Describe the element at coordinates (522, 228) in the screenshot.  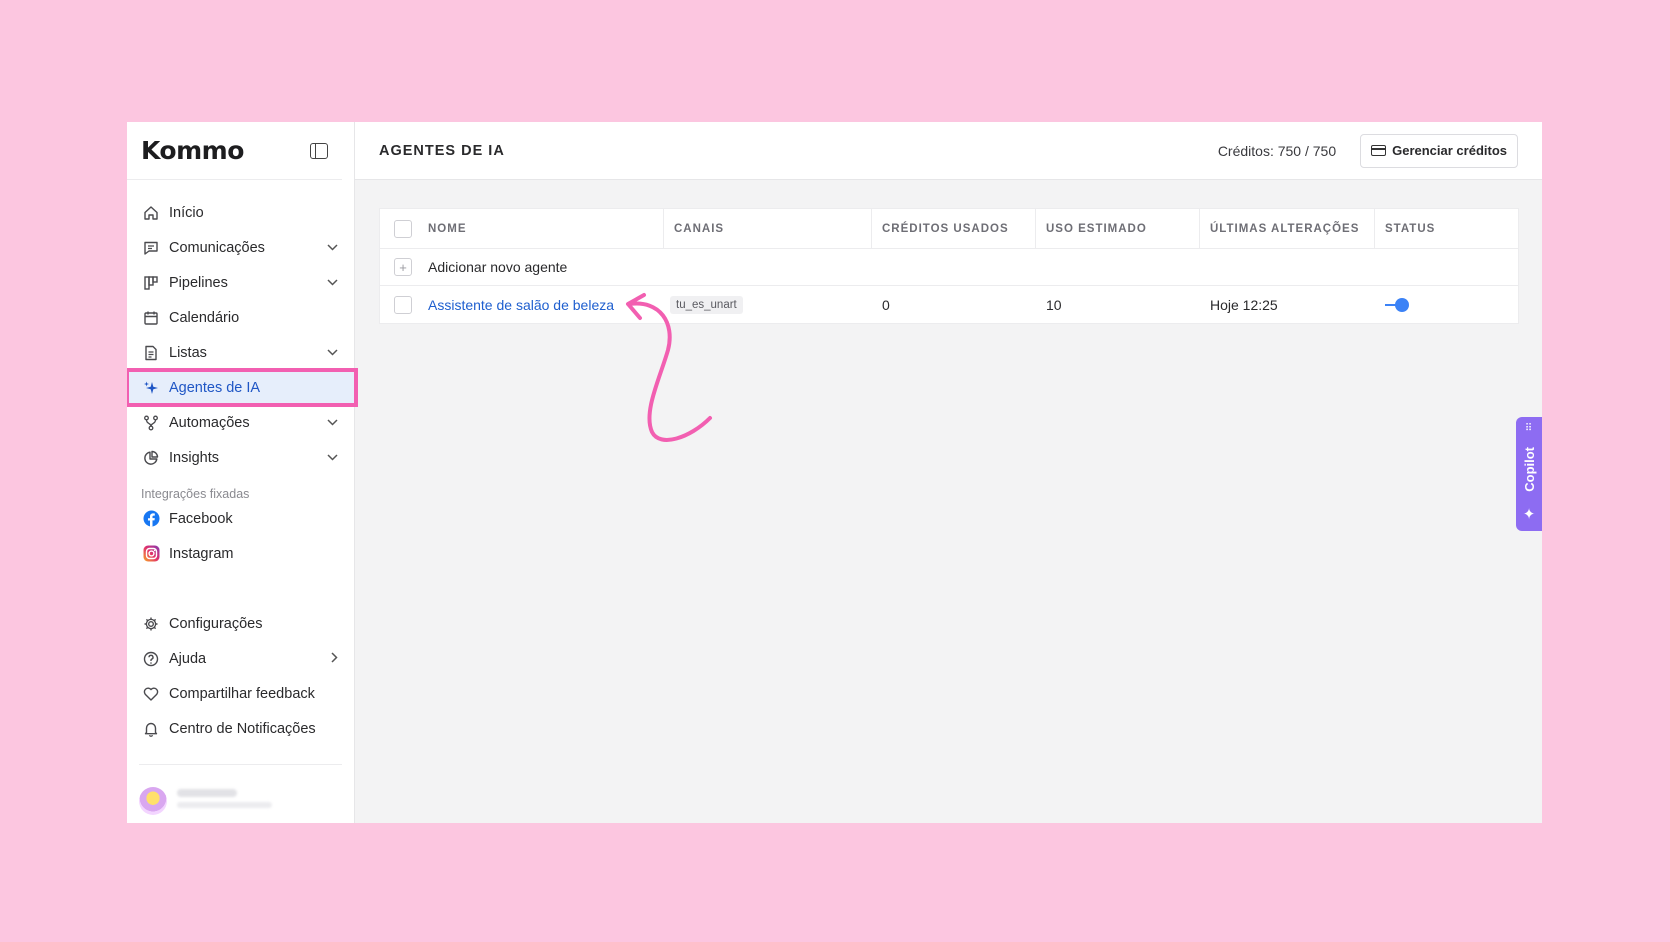
I see `column-header-nome: NOME` at that location.